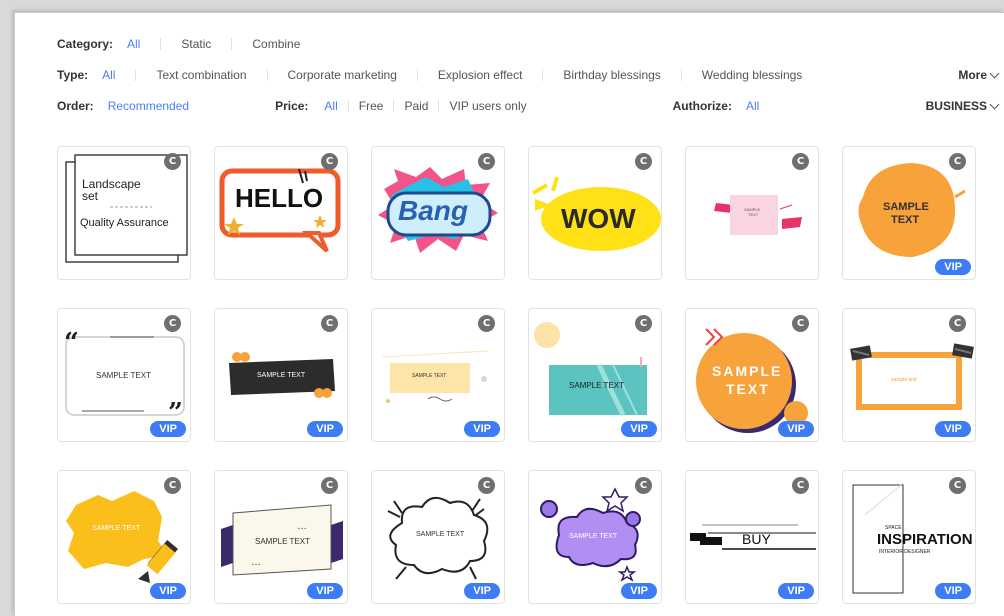  Describe the element at coordinates (748, 389) in the screenshot. I see `card-text: TEXT` at that location.